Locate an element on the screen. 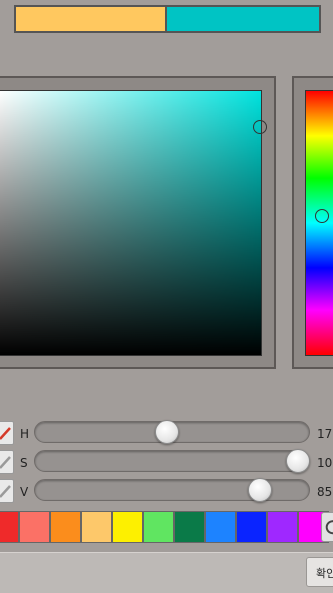  saturation-label: S is located at coordinates (24, 463).